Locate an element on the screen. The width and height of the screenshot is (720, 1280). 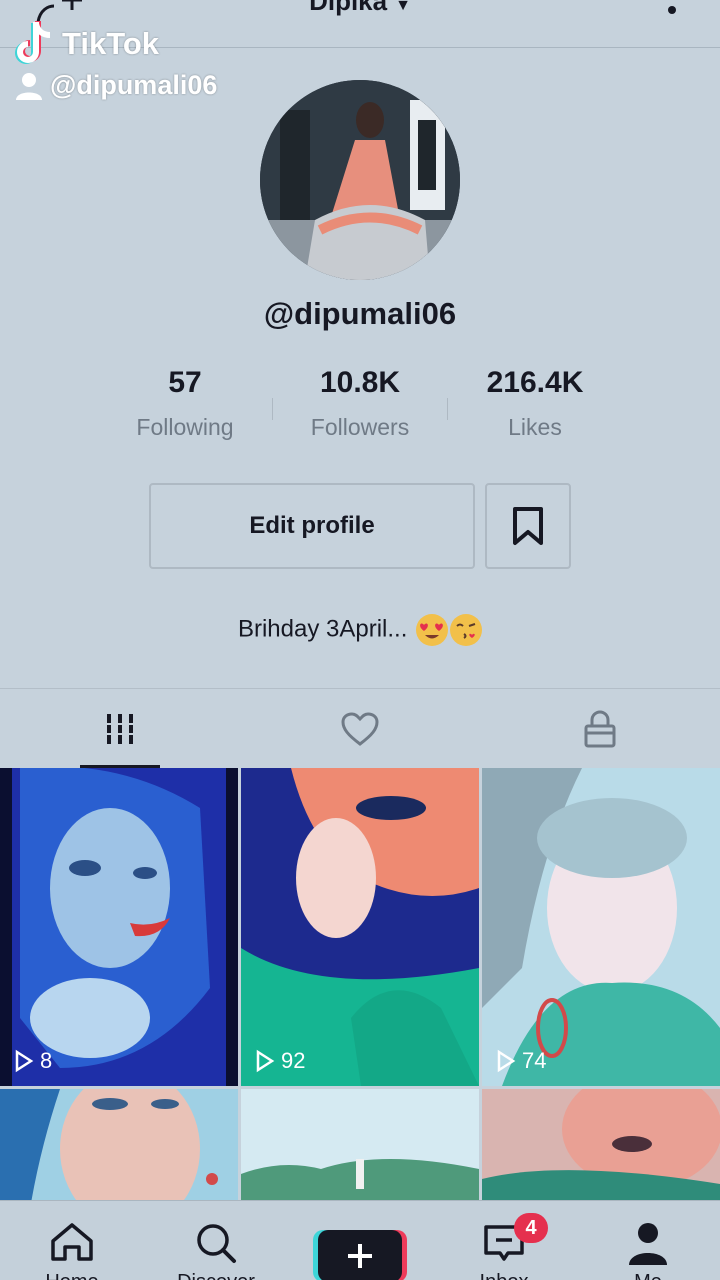
view-count: 8 is located at coordinates (33, 1061).